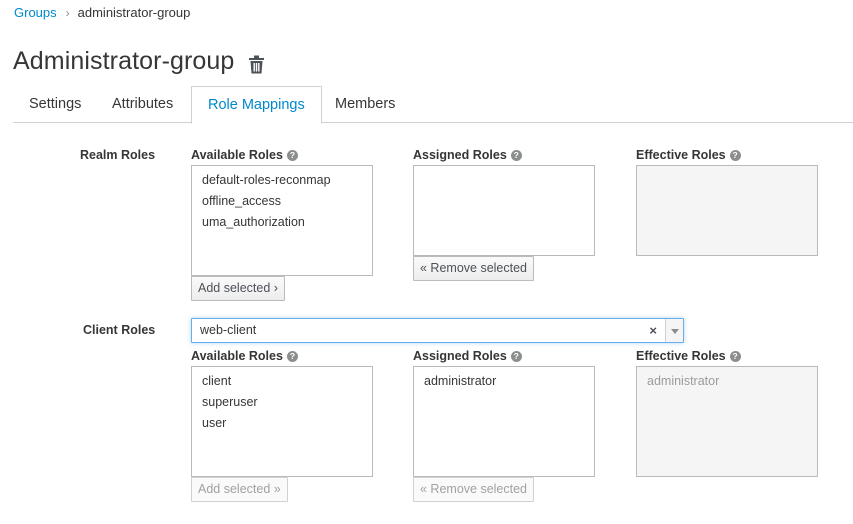 The width and height of the screenshot is (853, 524). What do you see at coordinates (681, 155) in the screenshot?
I see `realm-effective-roles-text: Effective Roles` at bounding box center [681, 155].